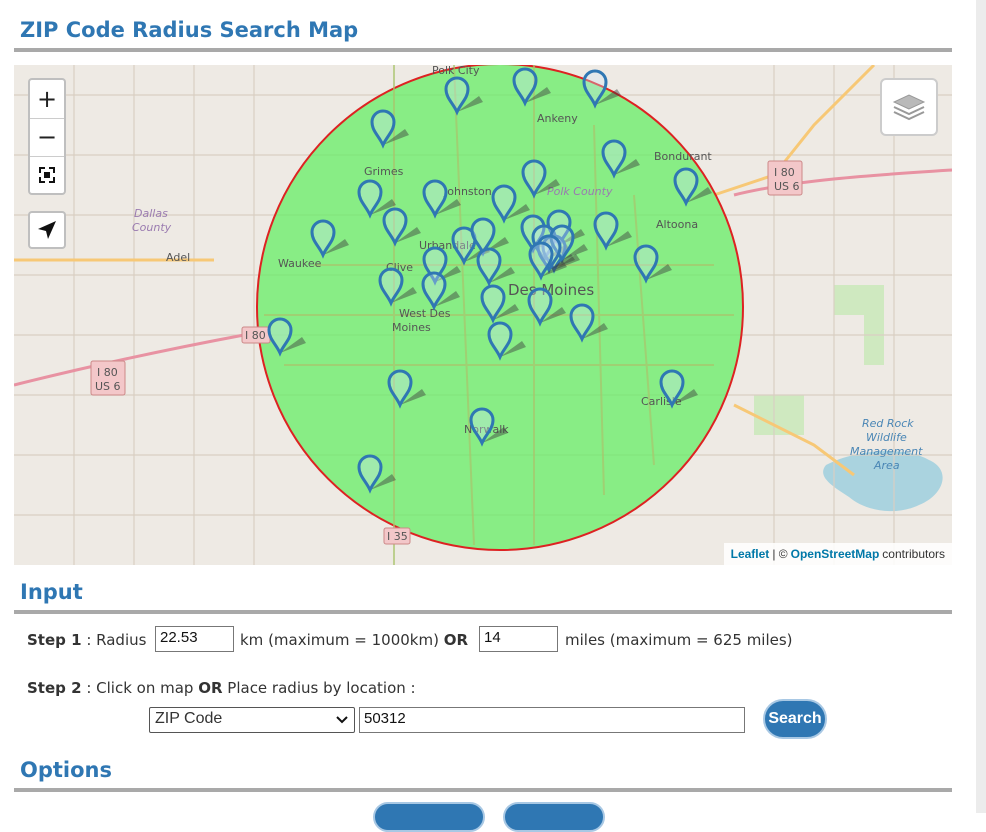 Image resolution: width=986 pixels, height=832 pixels. What do you see at coordinates (750, 554) in the screenshot?
I see `leaflet-link: Leaflet` at bounding box center [750, 554].